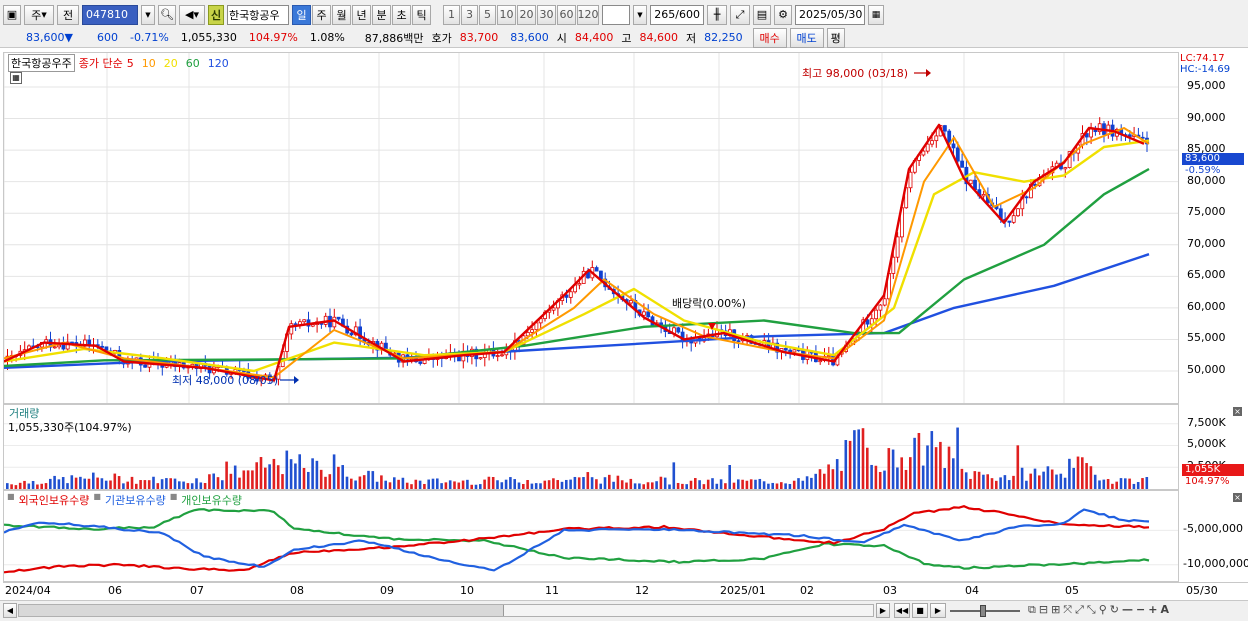 This screenshot has height=621, width=1248. I want to click on play-icon: ▶, so click(938, 610).